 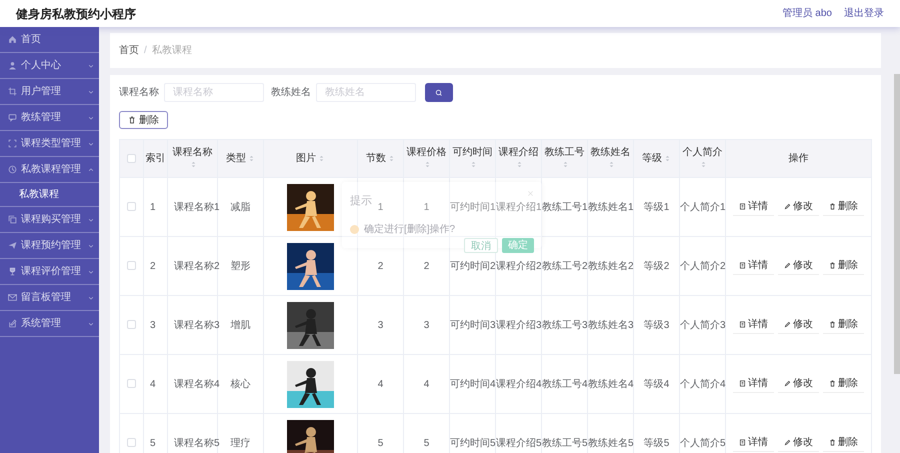 I want to click on table-cell: 教练工号4, so click(x=565, y=384).